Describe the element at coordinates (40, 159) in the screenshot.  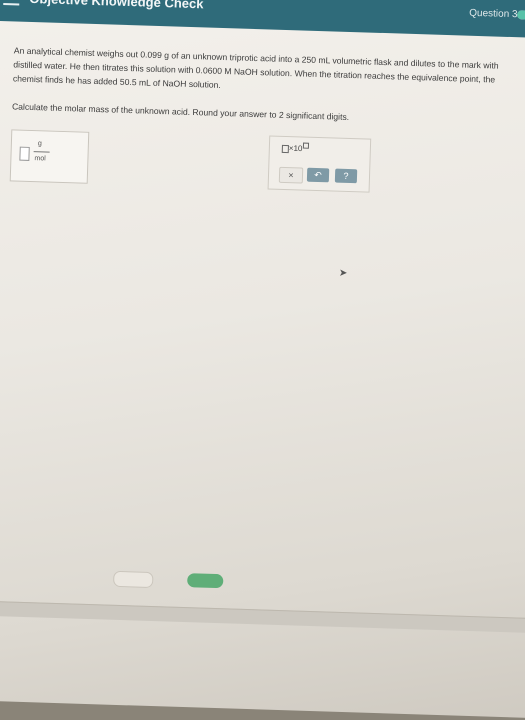
I see `unit-denominator: mol` at that location.